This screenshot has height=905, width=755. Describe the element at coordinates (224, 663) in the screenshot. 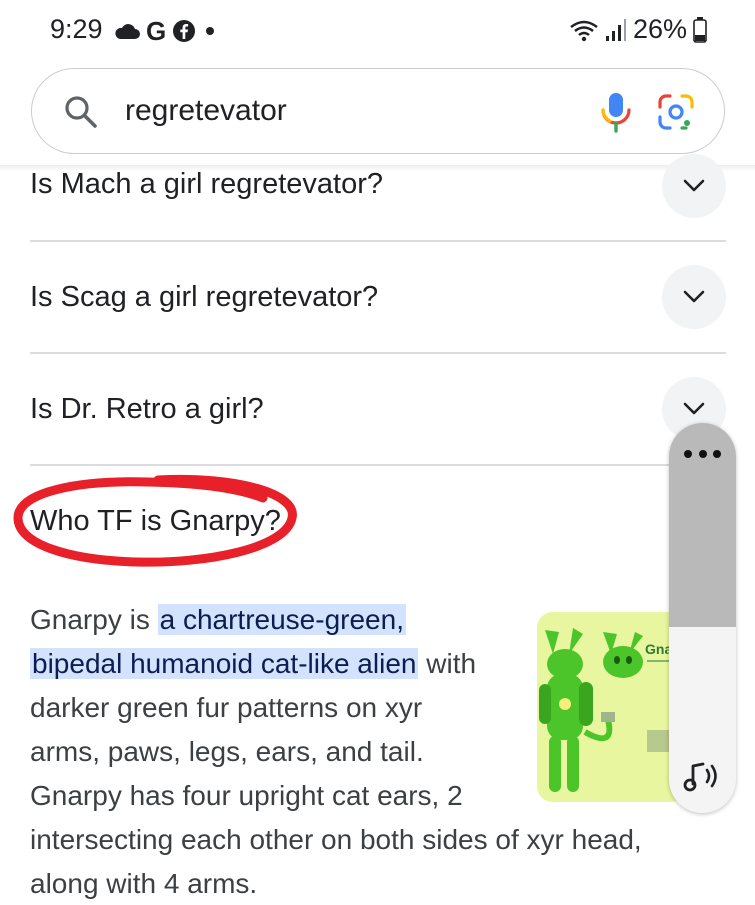

I see `highlighted-text: bipedal humanoid cat-like alien` at that location.